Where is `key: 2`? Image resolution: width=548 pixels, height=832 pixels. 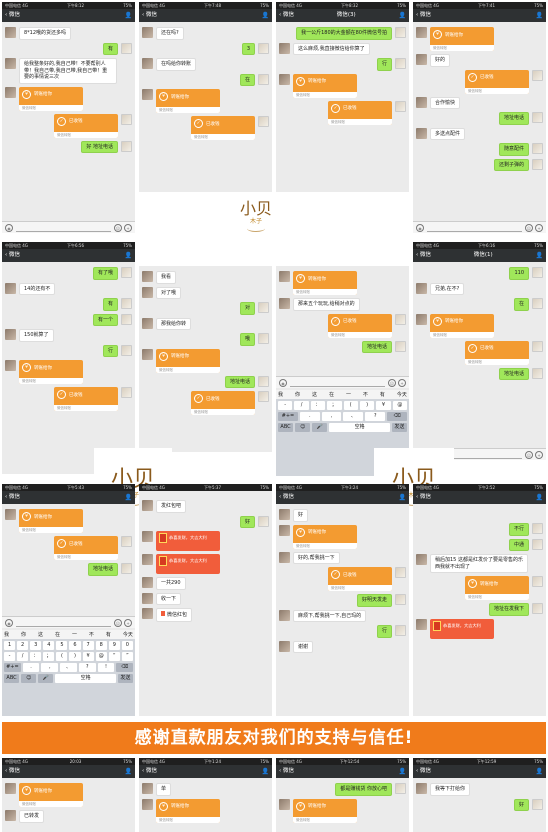
key: 2 is located at coordinates (23, 645).